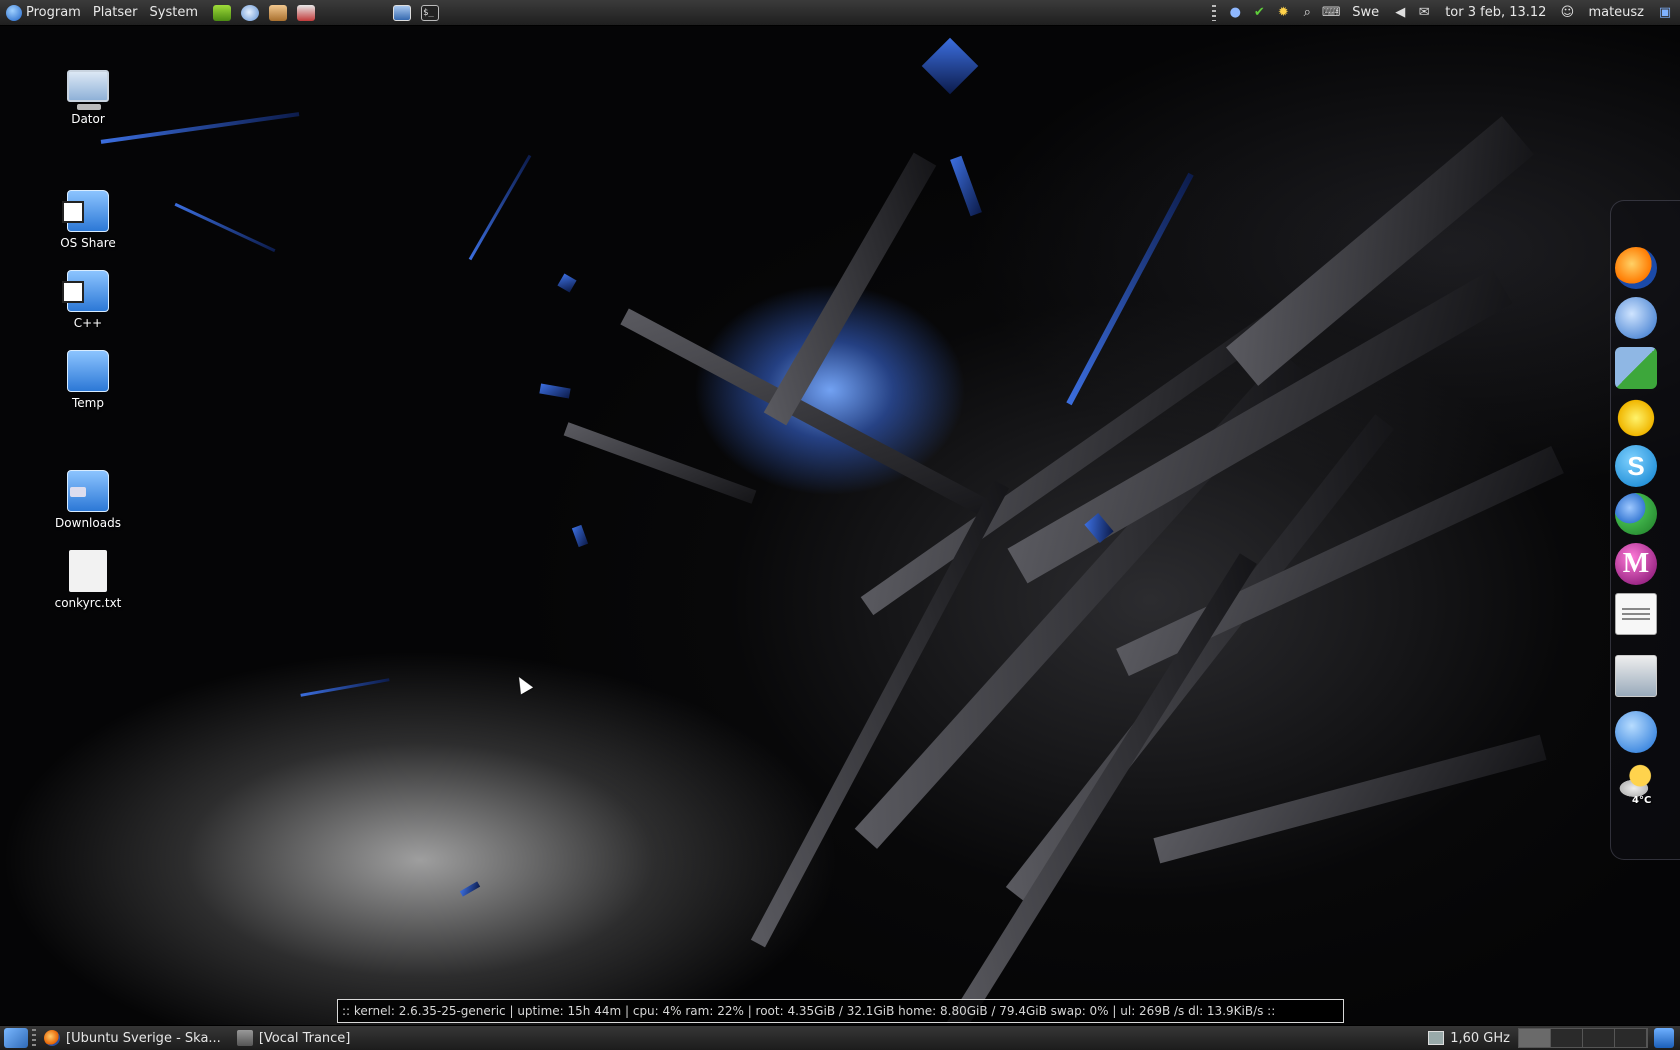 The image size is (1680, 1050). I want to click on dock-firefox, so click(1636, 268).